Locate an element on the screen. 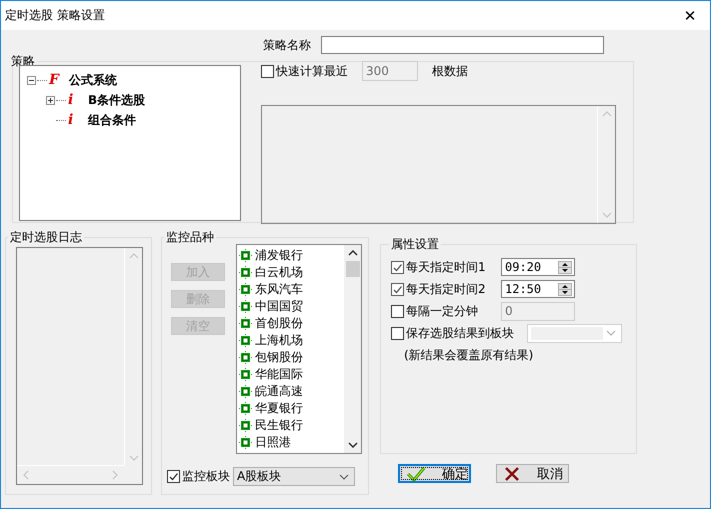 The height and width of the screenshot is (509, 711). stock-item: 首创股份 is located at coordinates (279, 323).